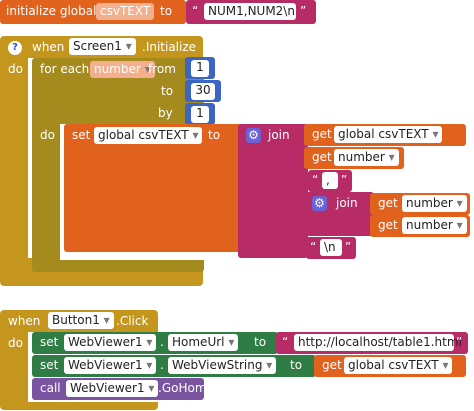  I want to click on global-init-text-block: “ NUM1,NUM2\n ”, so click(251, 12).